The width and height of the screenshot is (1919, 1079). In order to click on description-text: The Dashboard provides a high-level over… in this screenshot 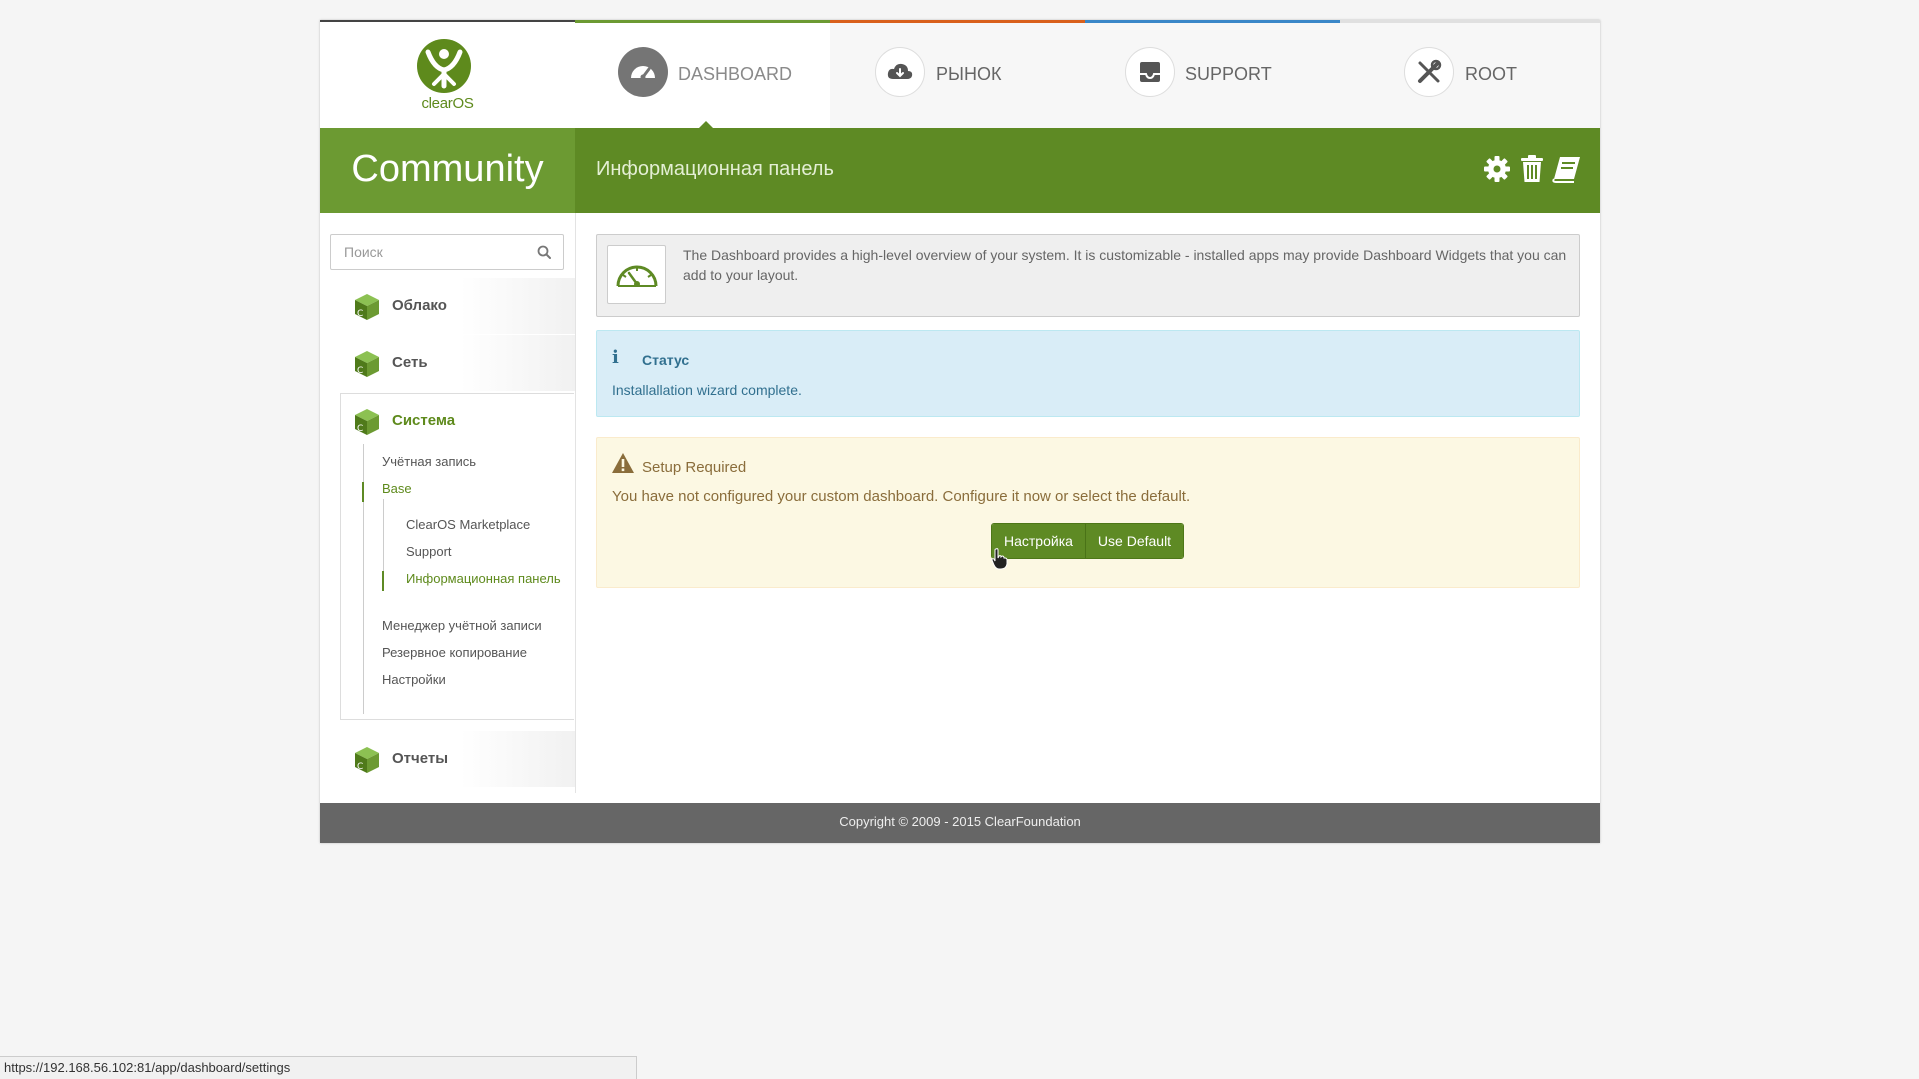, I will do `click(1125, 265)`.